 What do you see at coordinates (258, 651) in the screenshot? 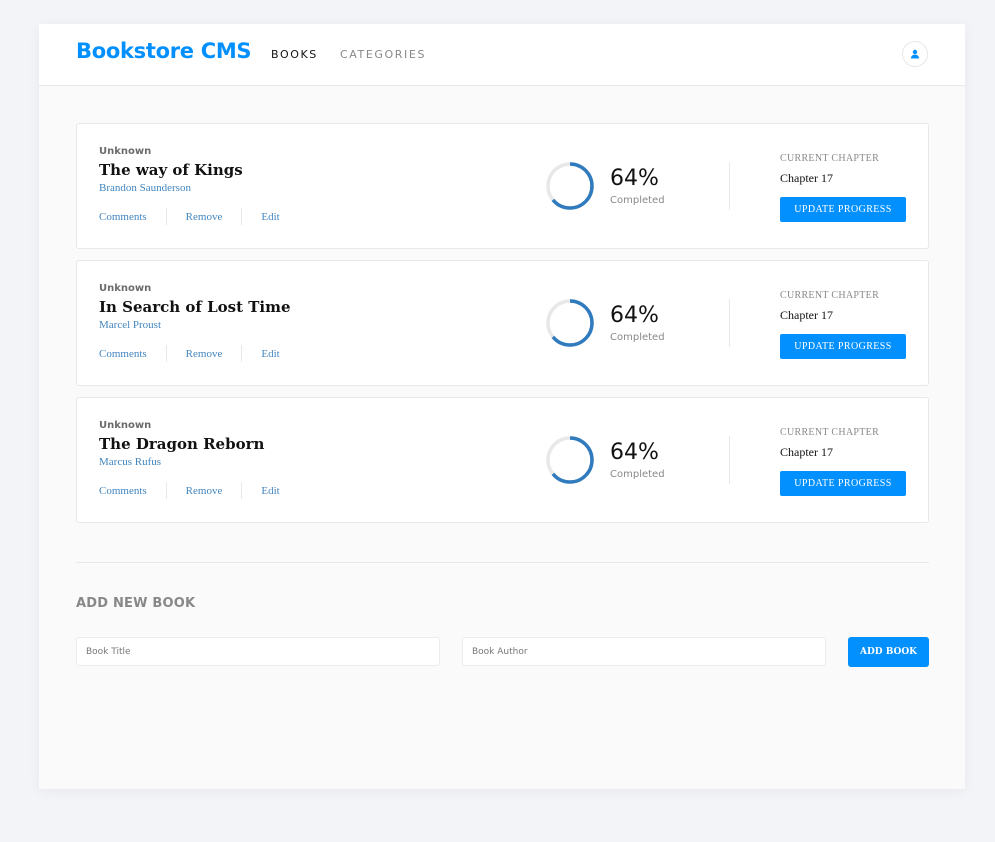
I see `book-title-input` at bounding box center [258, 651].